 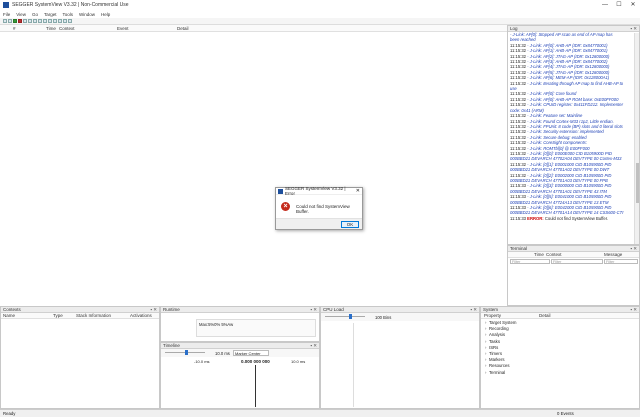 I want to click on dialog-title: SEGGER SystemView V3.32 | Error, so click(x=315, y=191).